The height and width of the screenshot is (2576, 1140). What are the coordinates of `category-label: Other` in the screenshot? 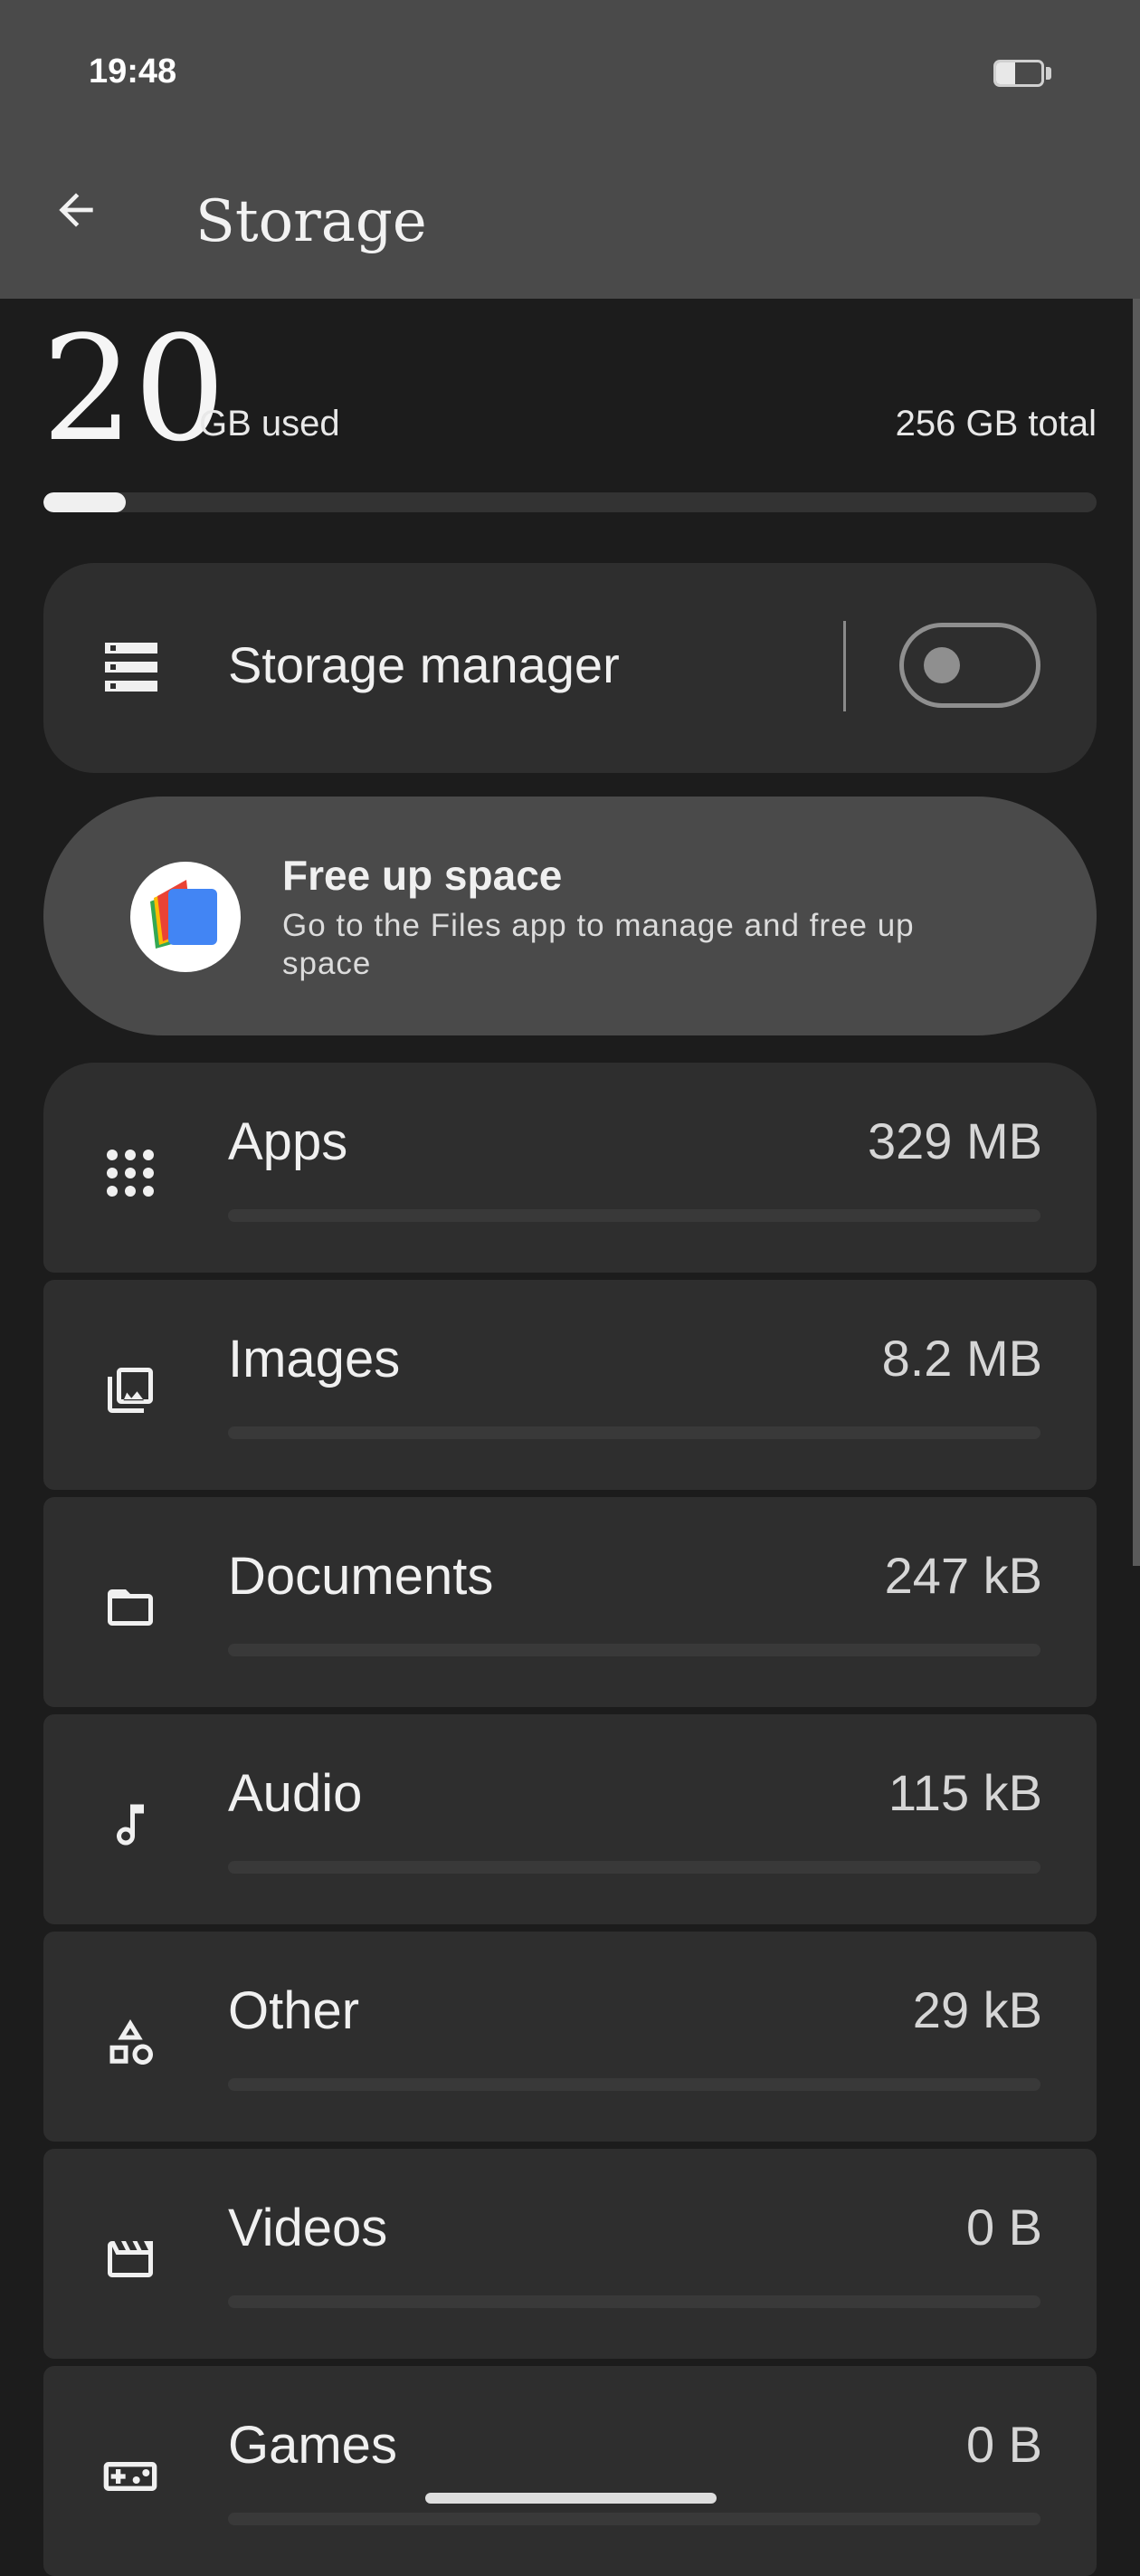 It's located at (294, 2011).